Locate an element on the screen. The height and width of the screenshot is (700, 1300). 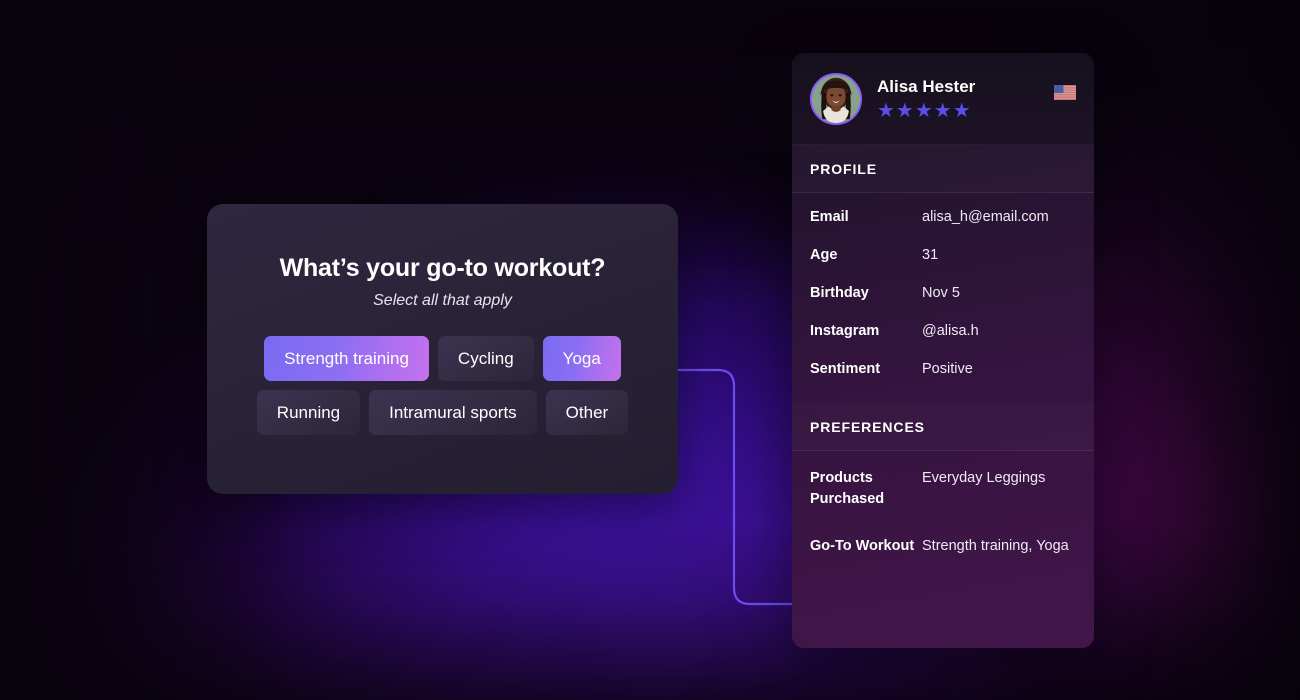
profile-panel-header: Alisa Hester ★★★★★ is located at coordinates (943, 99).